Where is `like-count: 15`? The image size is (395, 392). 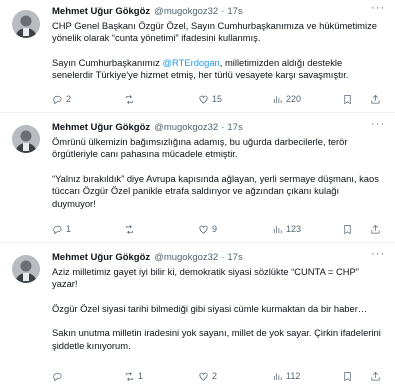
like-count: 15 is located at coordinates (217, 99).